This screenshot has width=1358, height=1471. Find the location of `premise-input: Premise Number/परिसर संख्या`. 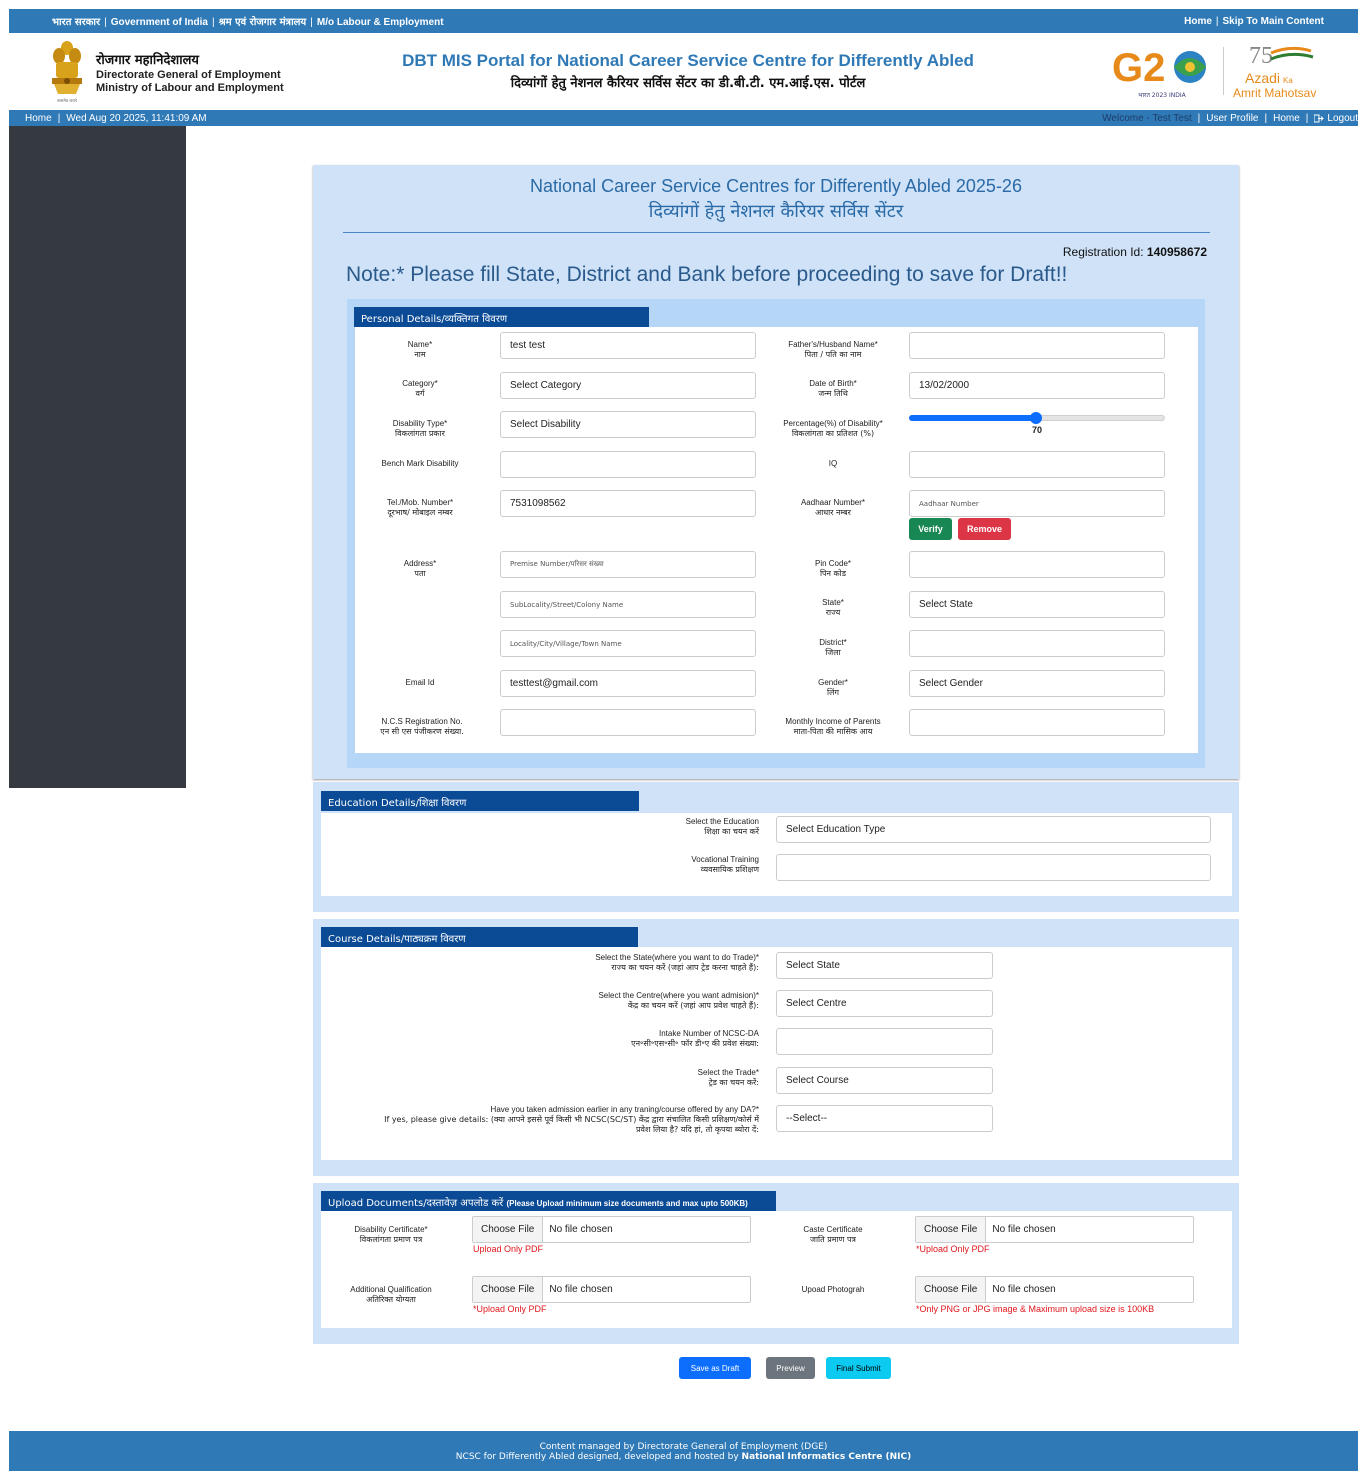

premise-input: Premise Number/परिसर संख्या is located at coordinates (628, 564).